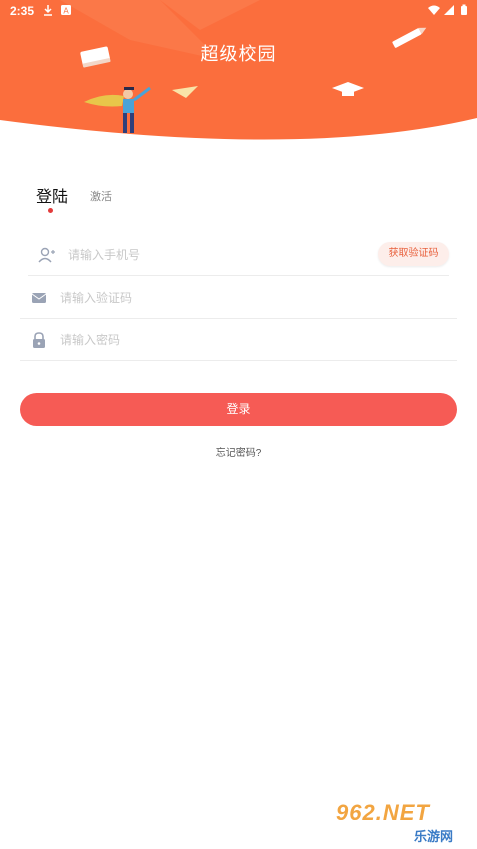 The width and height of the screenshot is (477, 849). Describe the element at coordinates (449, 10) in the screenshot. I see `signal-icon` at that location.